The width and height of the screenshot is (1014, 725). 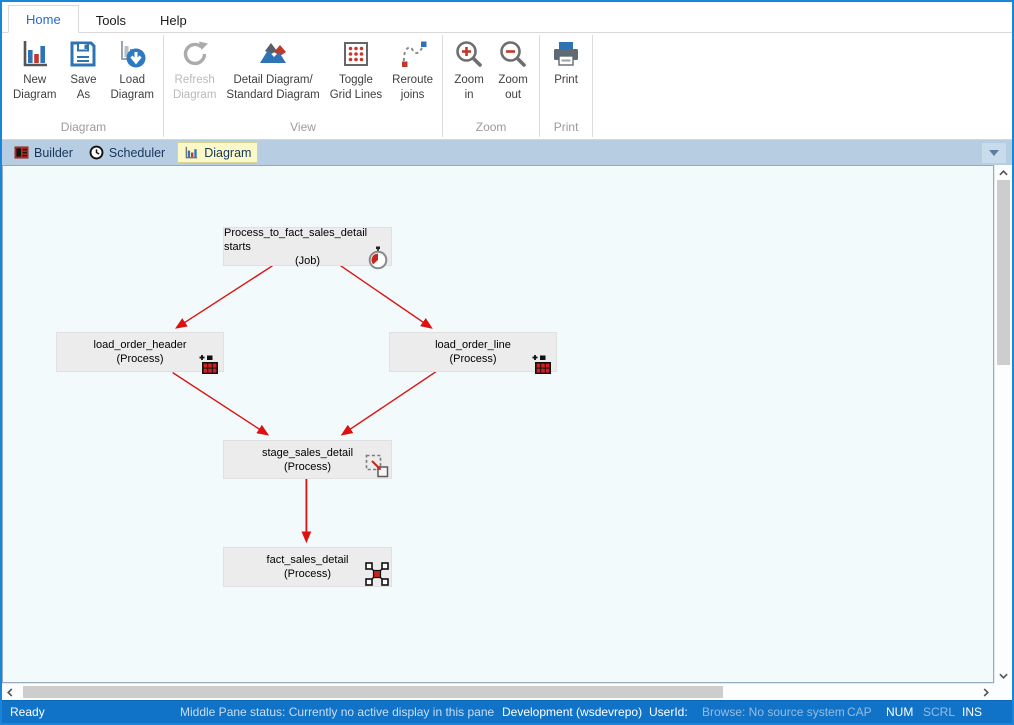 I want to click on node-name: stage_sales_detail, so click(x=307, y=452).